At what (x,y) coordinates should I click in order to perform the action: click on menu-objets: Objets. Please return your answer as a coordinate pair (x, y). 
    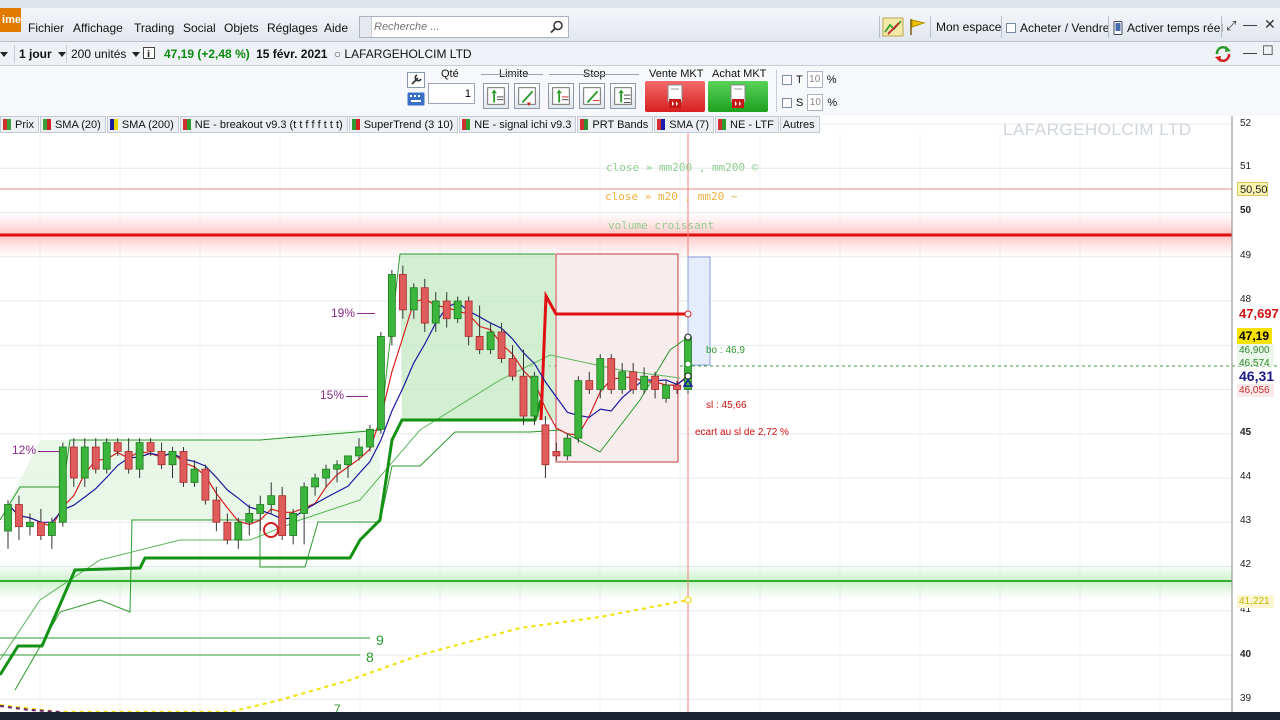
    Looking at the image, I should click on (241, 28).